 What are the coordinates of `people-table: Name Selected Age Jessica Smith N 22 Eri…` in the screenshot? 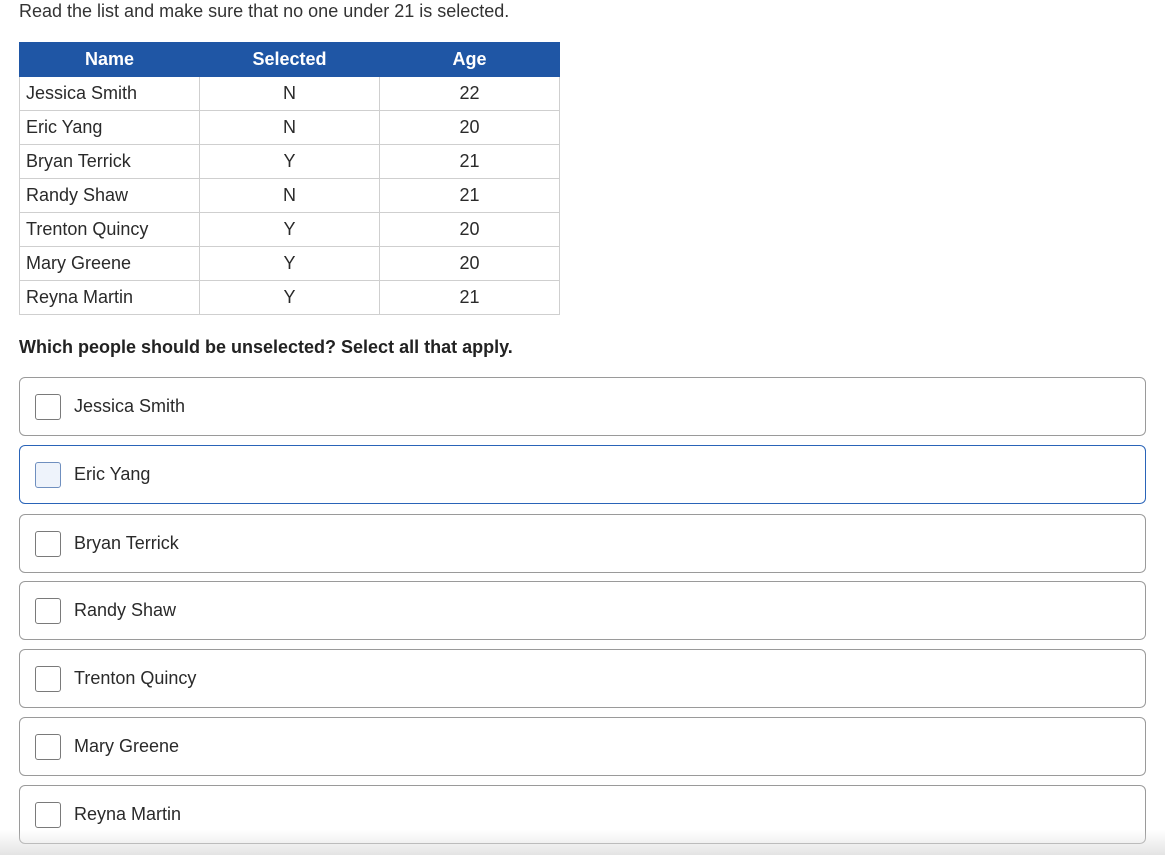 It's located at (289, 178).